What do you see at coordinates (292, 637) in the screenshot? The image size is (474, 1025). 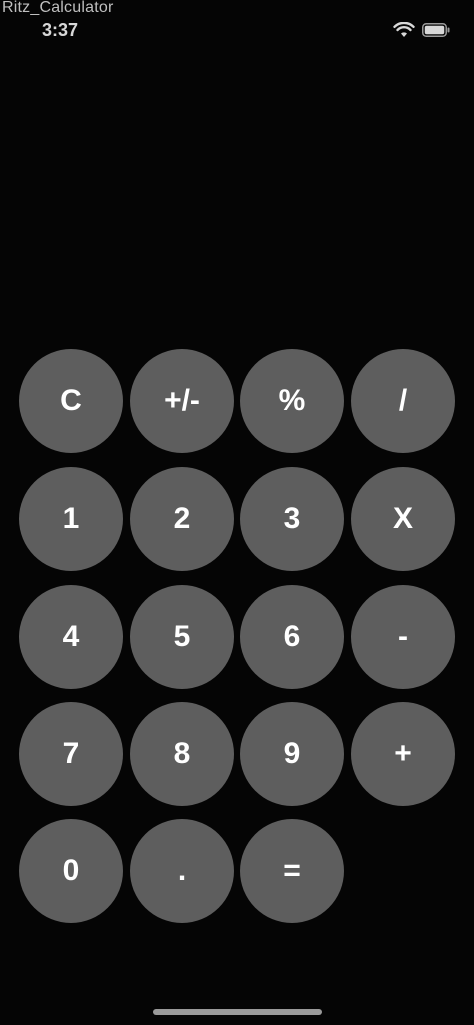 I see `digit-6-button: 6` at bounding box center [292, 637].